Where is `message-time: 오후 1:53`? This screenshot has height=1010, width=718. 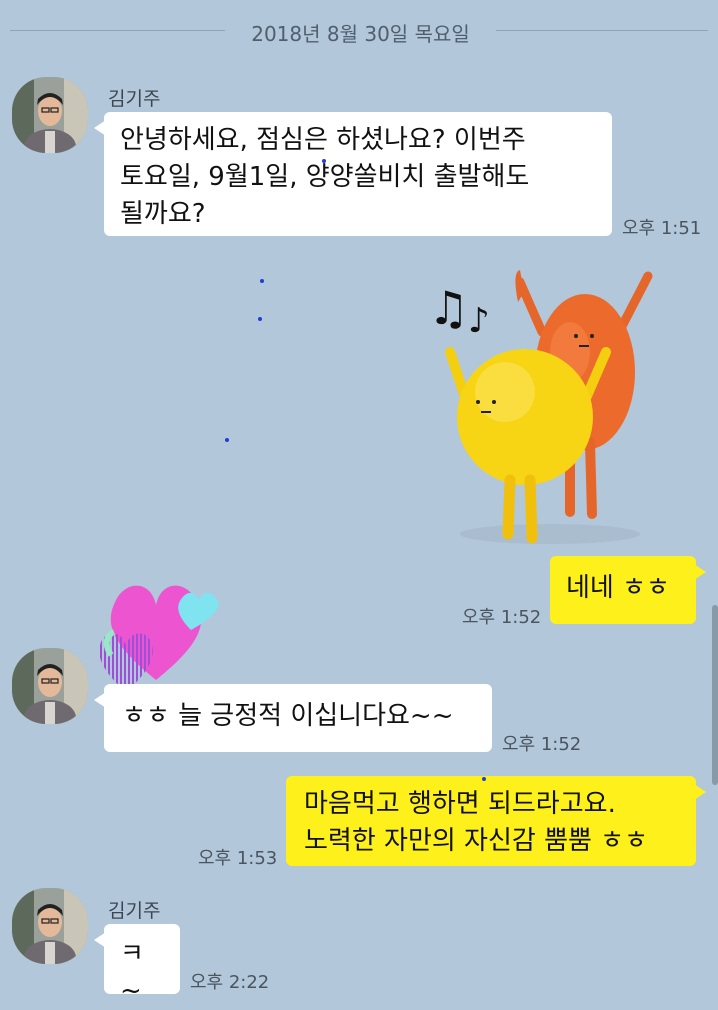 message-time: 오후 1:53 is located at coordinates (238, 858).